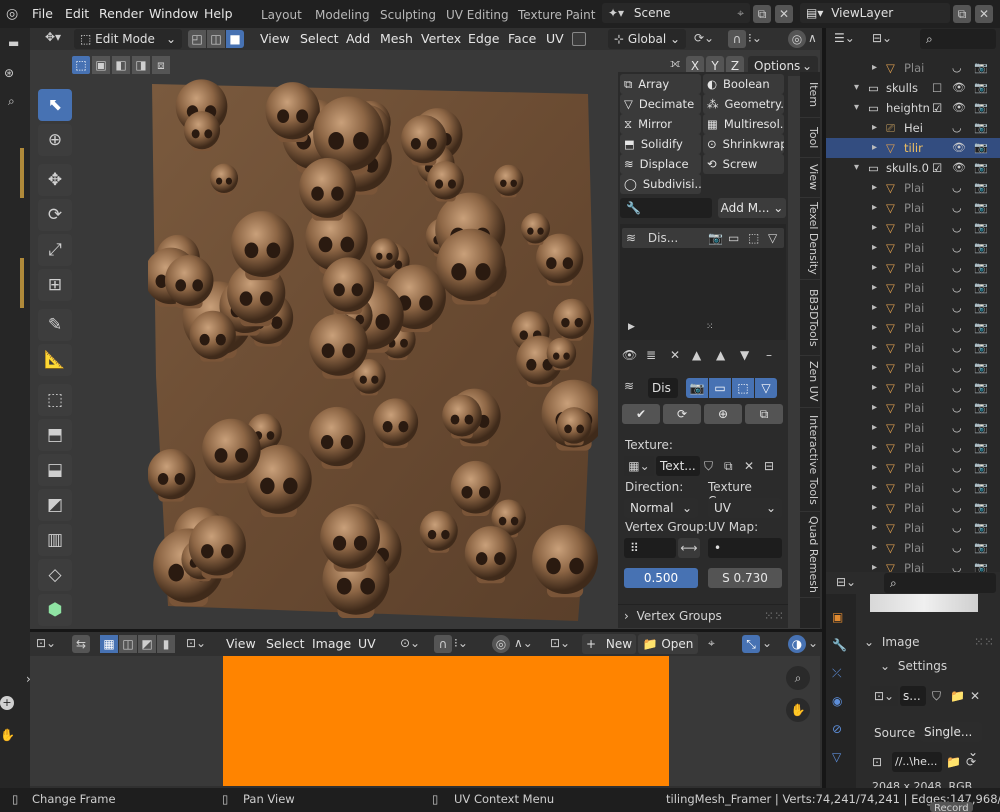 The width and height of the screenshot is (1000, 812). What do you see at coordinates (984, 14) in the screenshot?
I see `delete-viewlayer-icon: ✕` at bounding box center [984, 14].